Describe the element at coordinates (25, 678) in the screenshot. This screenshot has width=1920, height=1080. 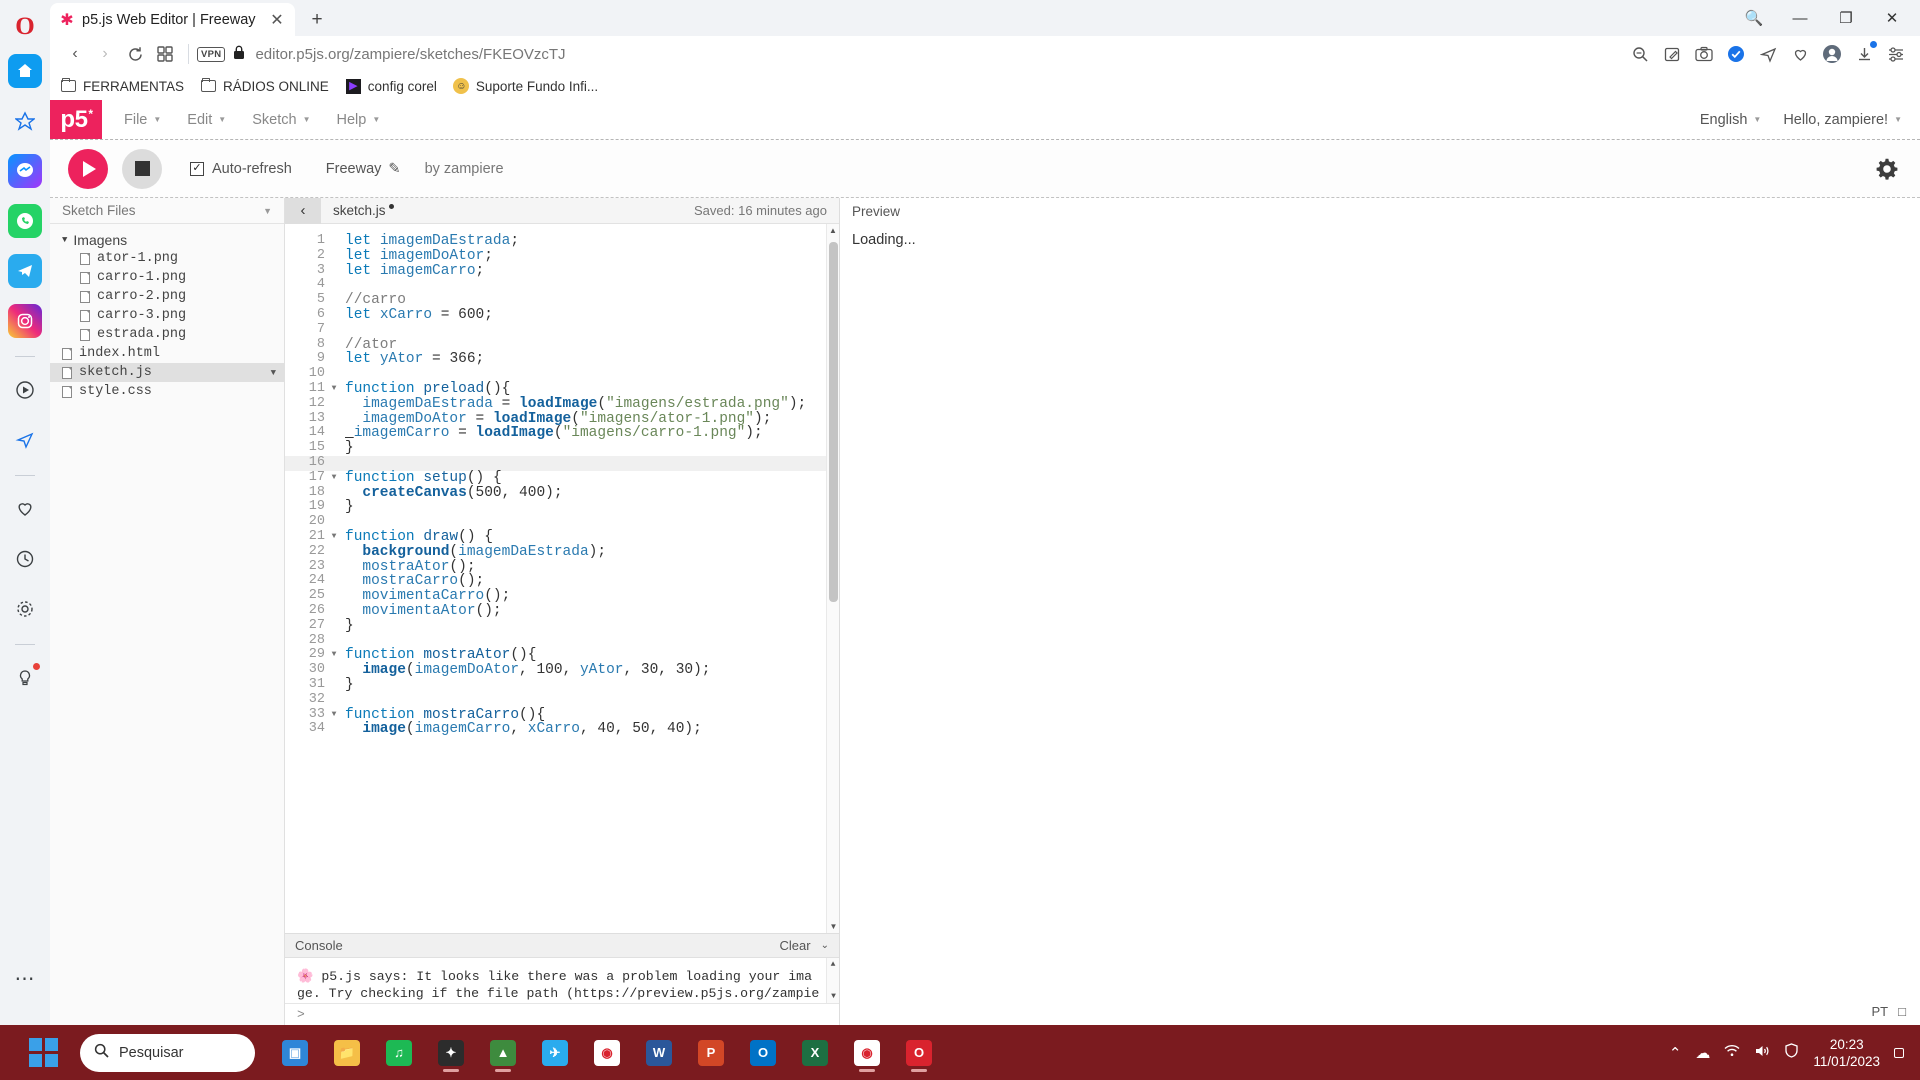
I see `sidebar-tips-icon` at that location.